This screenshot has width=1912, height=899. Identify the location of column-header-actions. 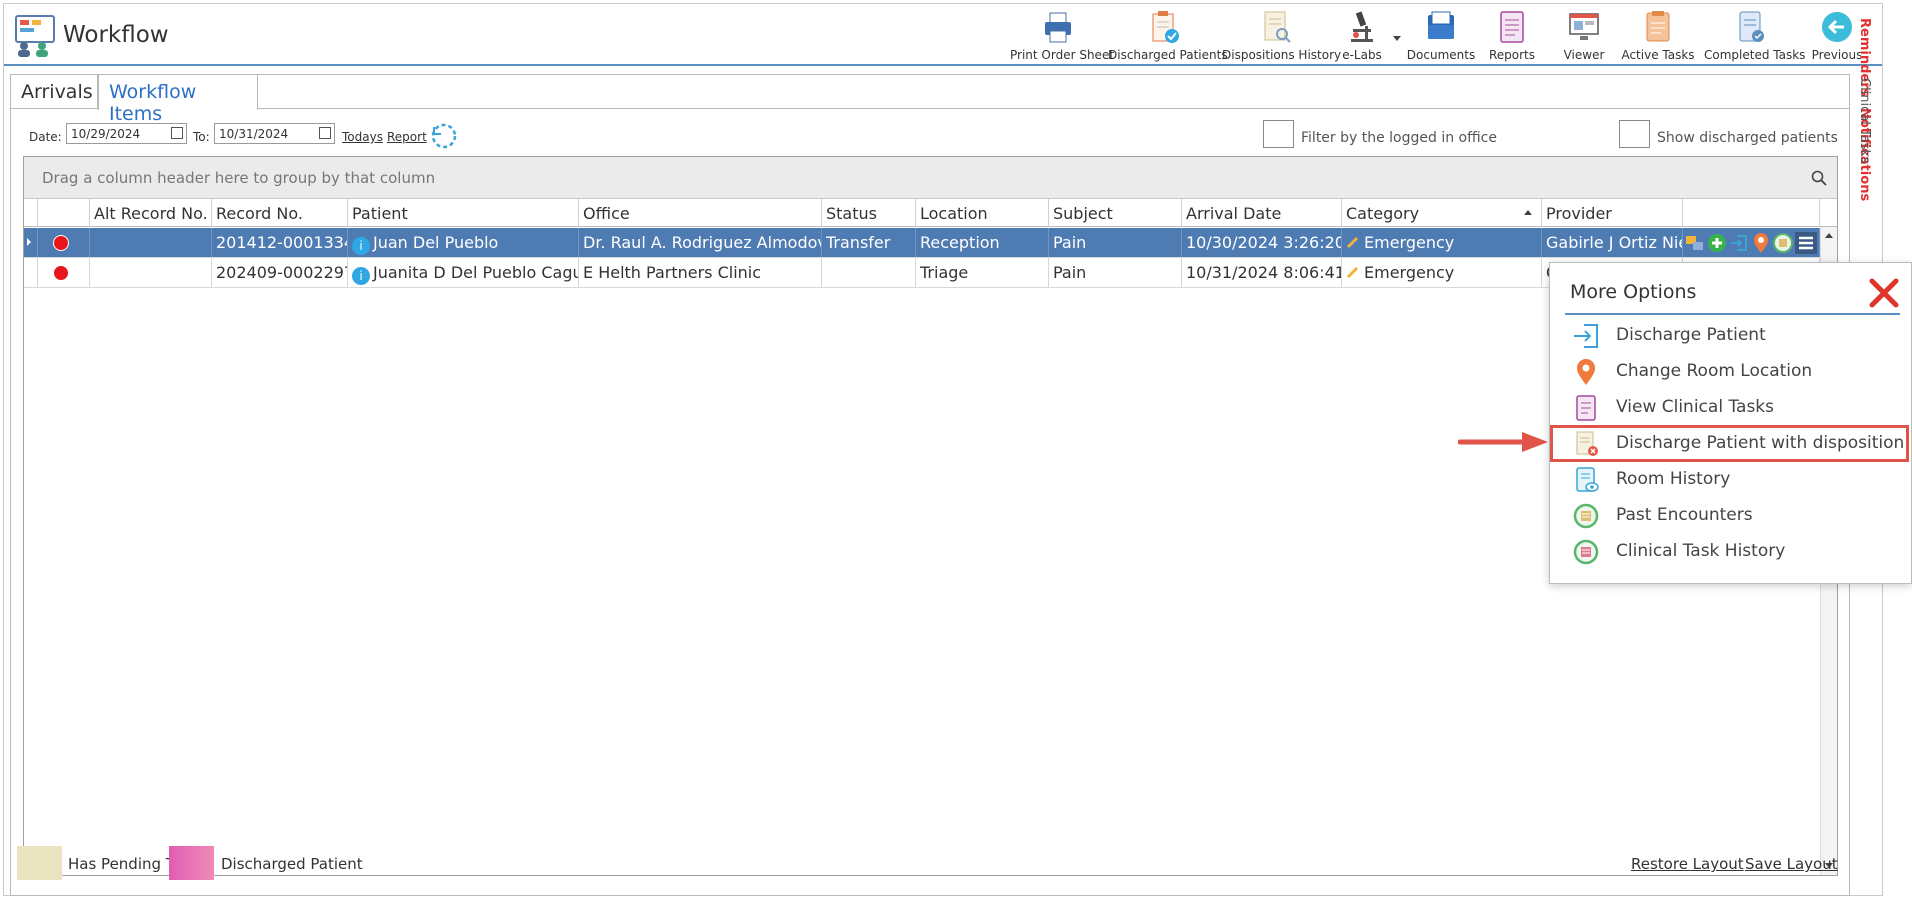
(1751, 213).